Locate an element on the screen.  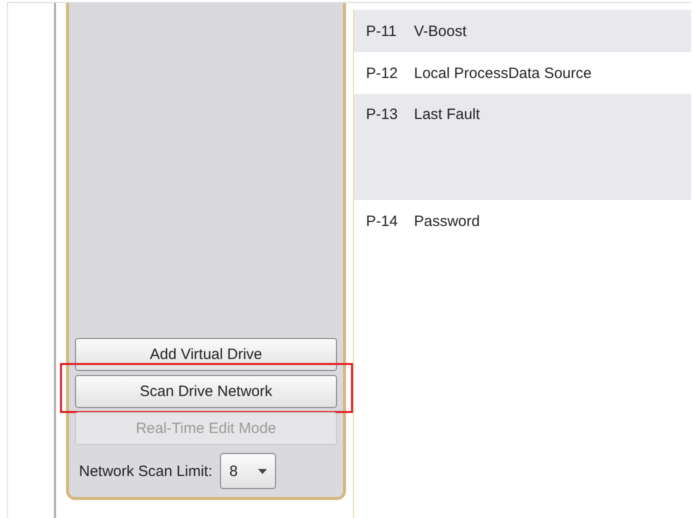
parameter-name: V-Boost is located at coordinates (440, 31).